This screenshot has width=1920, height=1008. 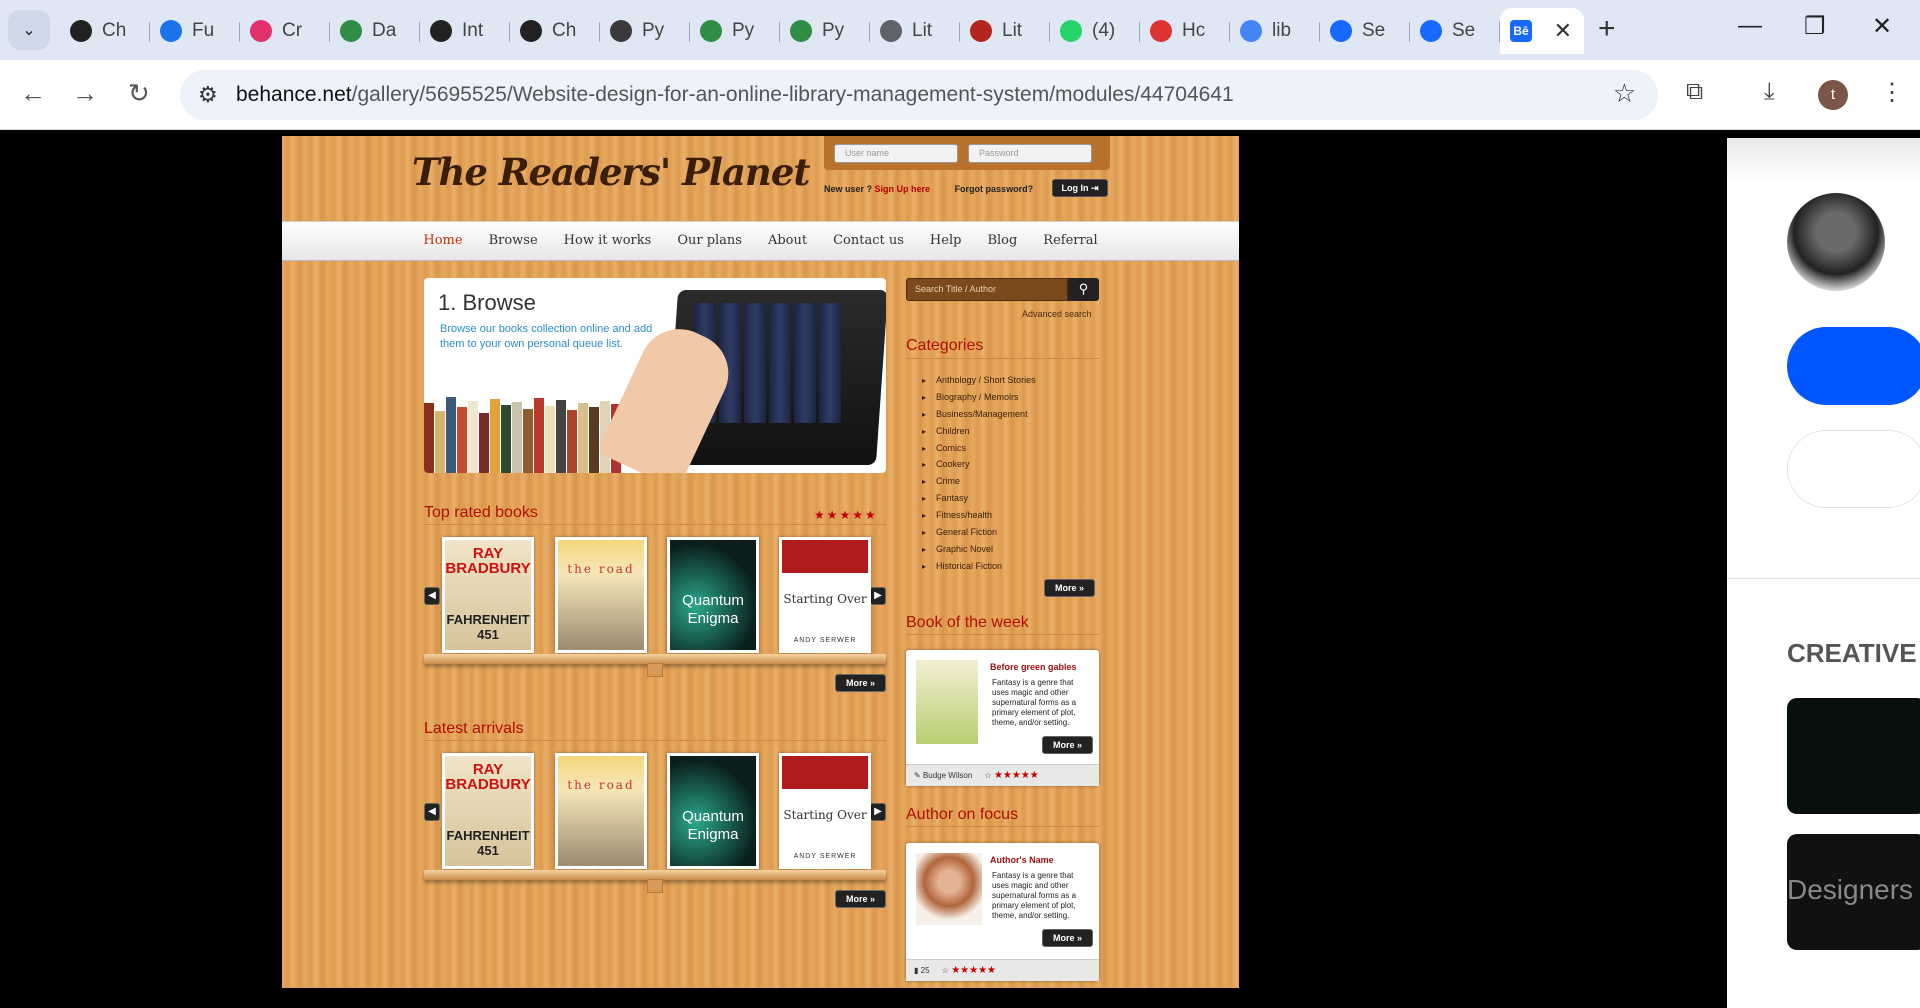 What do you see at coordinates (949, 889) in the screenshot?
I see `author-photo` at bounding box center [949, 889].